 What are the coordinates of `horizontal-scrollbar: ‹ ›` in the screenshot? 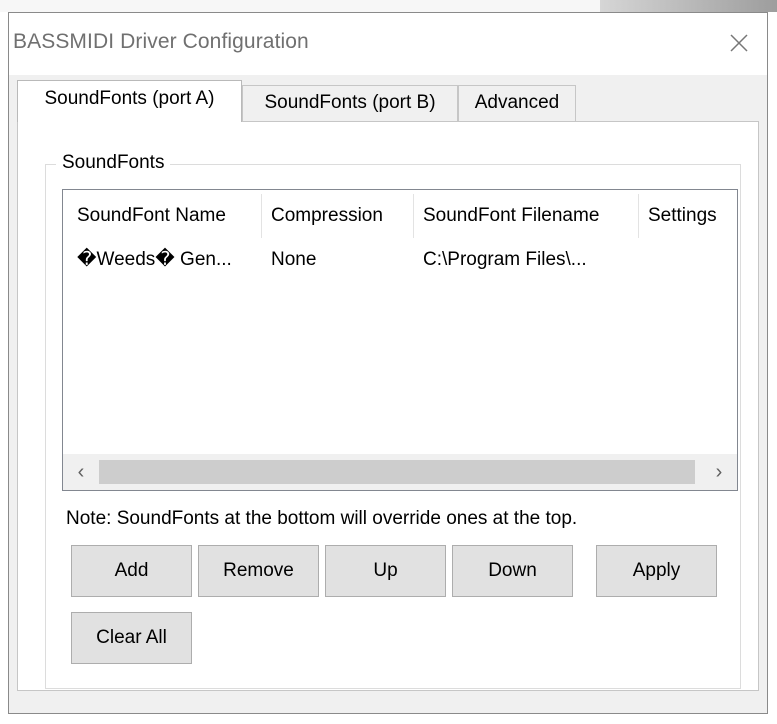 It's located at (400, 472).